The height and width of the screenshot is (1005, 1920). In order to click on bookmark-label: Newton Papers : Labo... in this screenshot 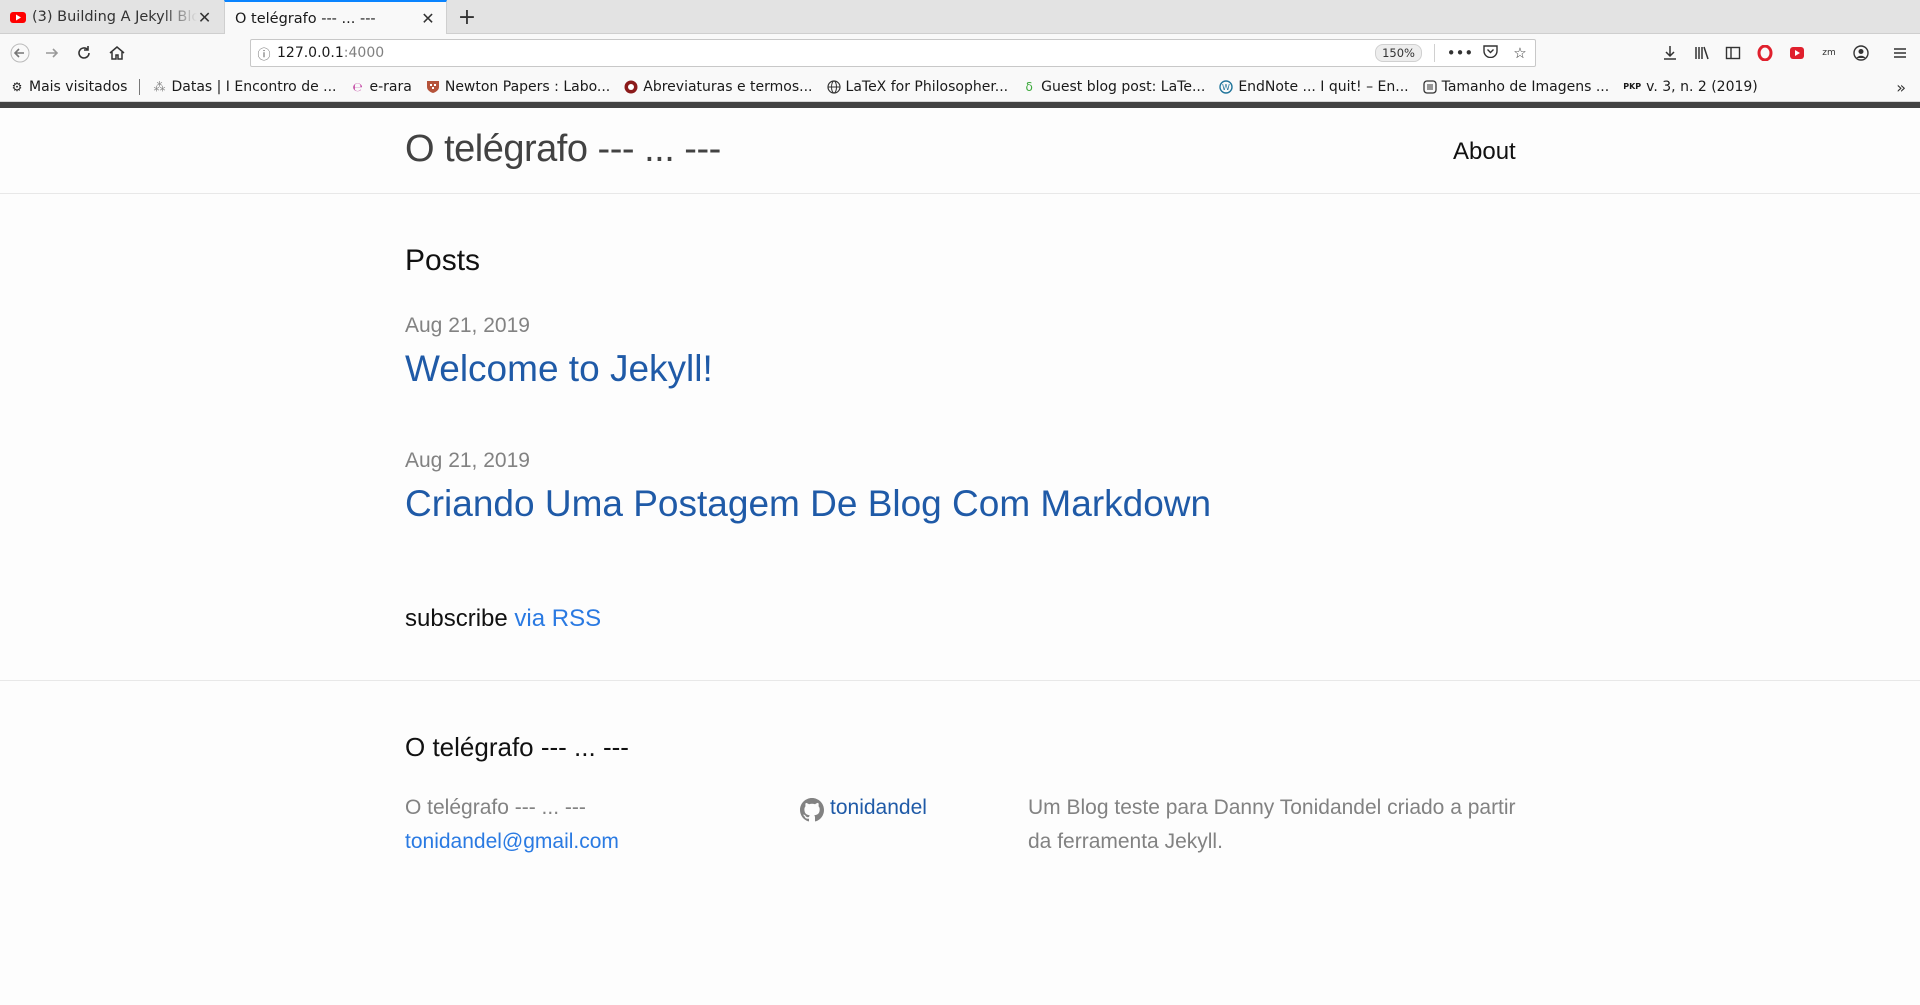, I will do `click(527, 86)`.